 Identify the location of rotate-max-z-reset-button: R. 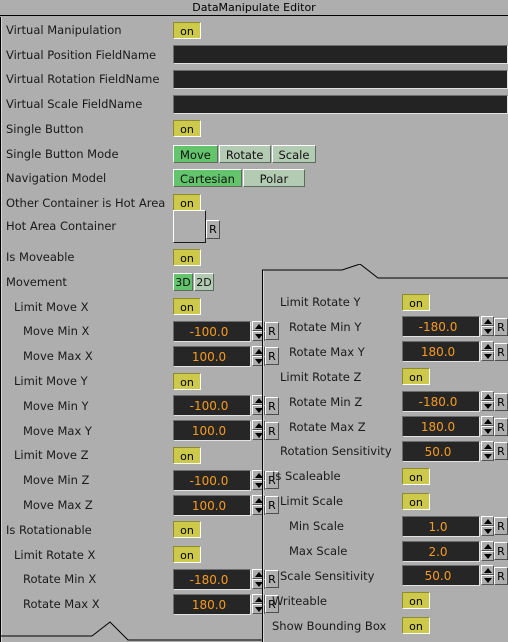
(501, 426).